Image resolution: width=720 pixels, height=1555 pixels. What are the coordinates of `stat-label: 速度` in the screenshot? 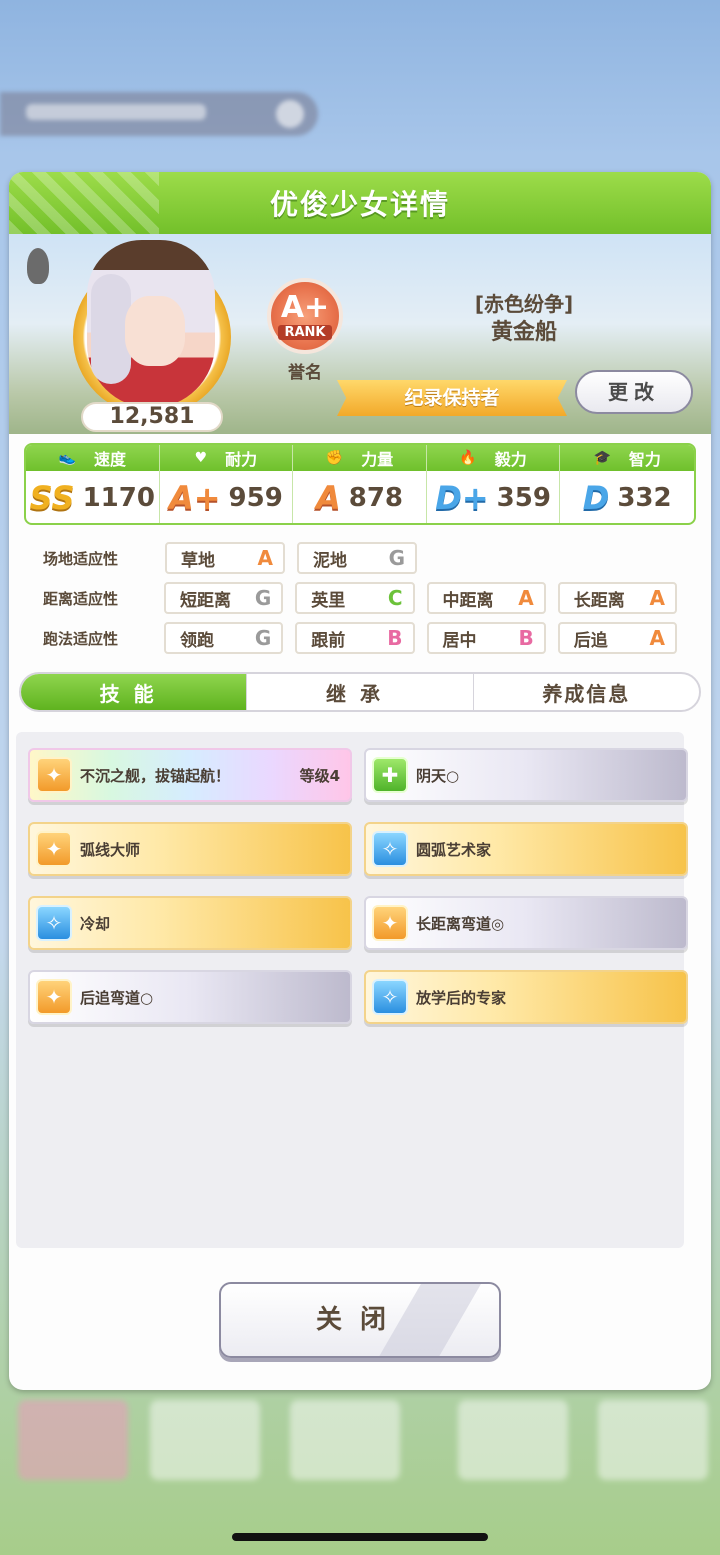 It's located at (110, 459).